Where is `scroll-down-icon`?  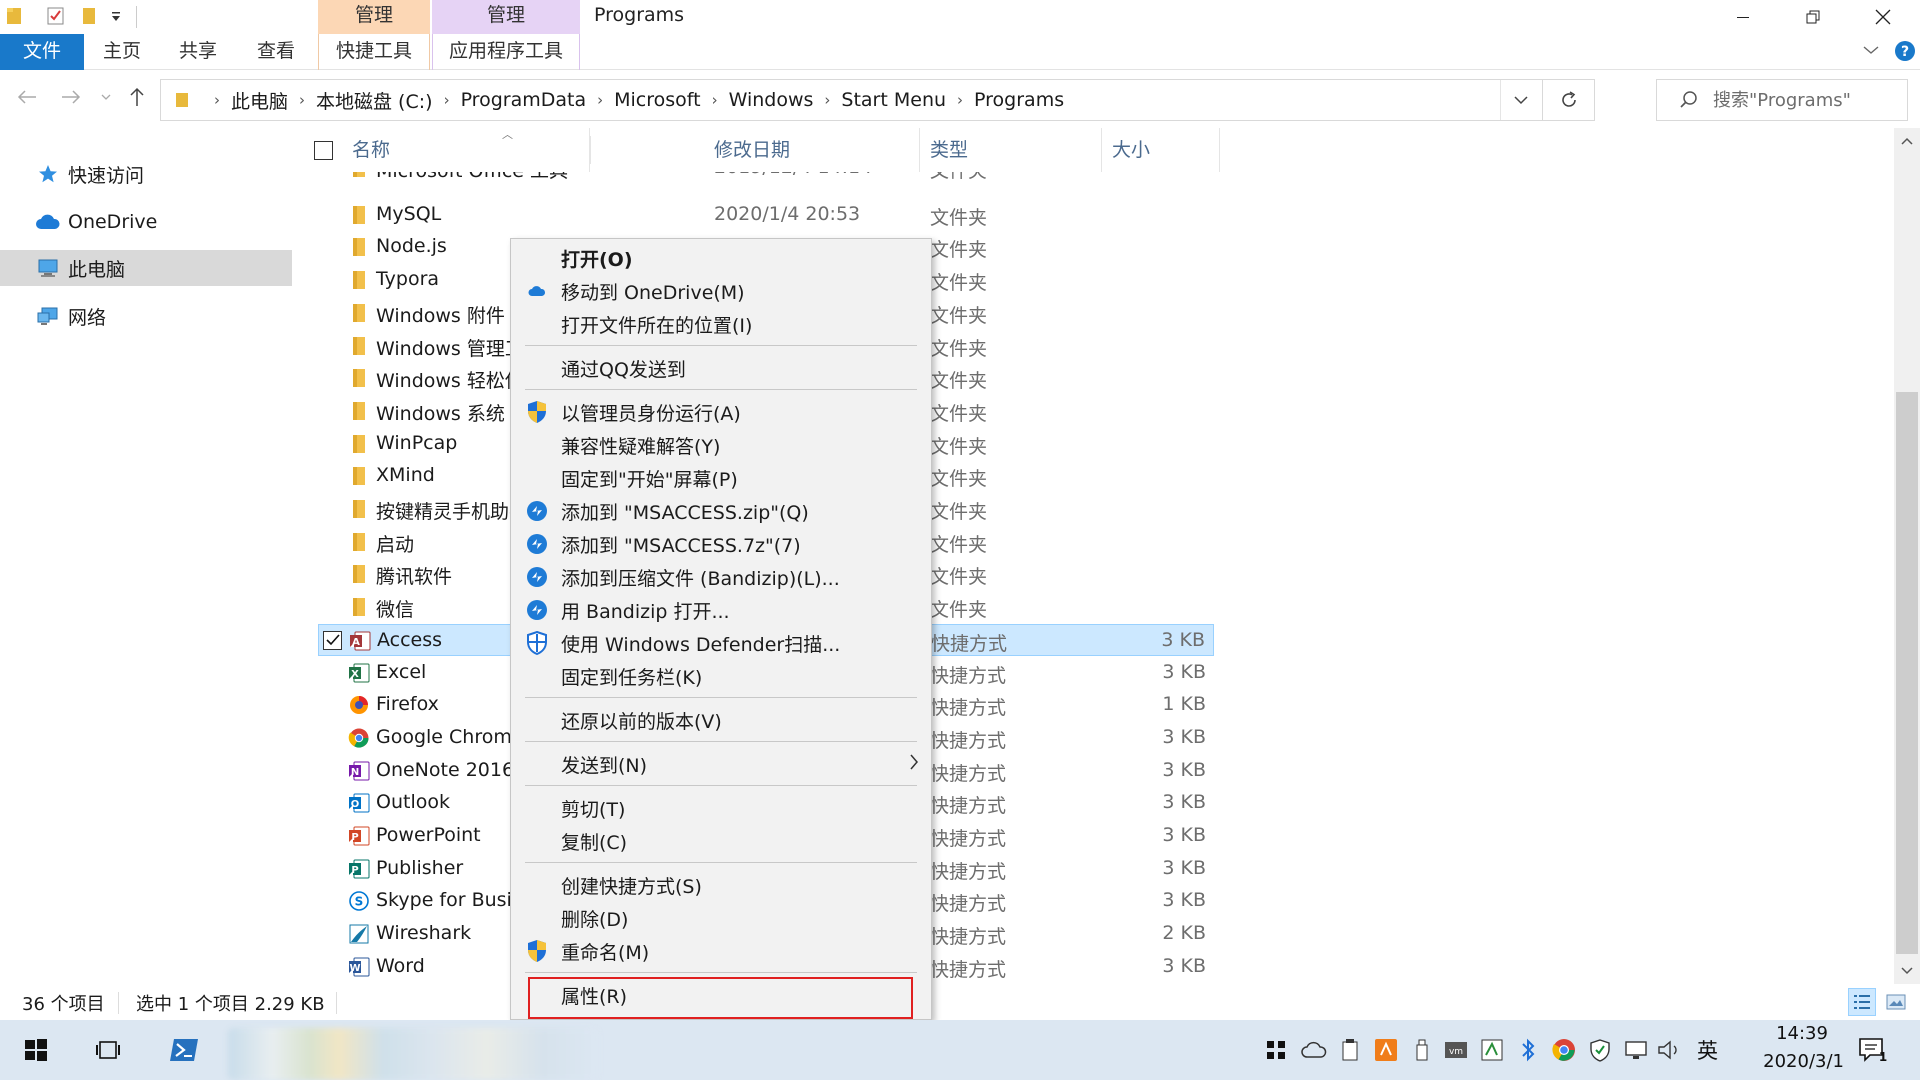
scroll-down-icon is located at coordinates (1907, 971).